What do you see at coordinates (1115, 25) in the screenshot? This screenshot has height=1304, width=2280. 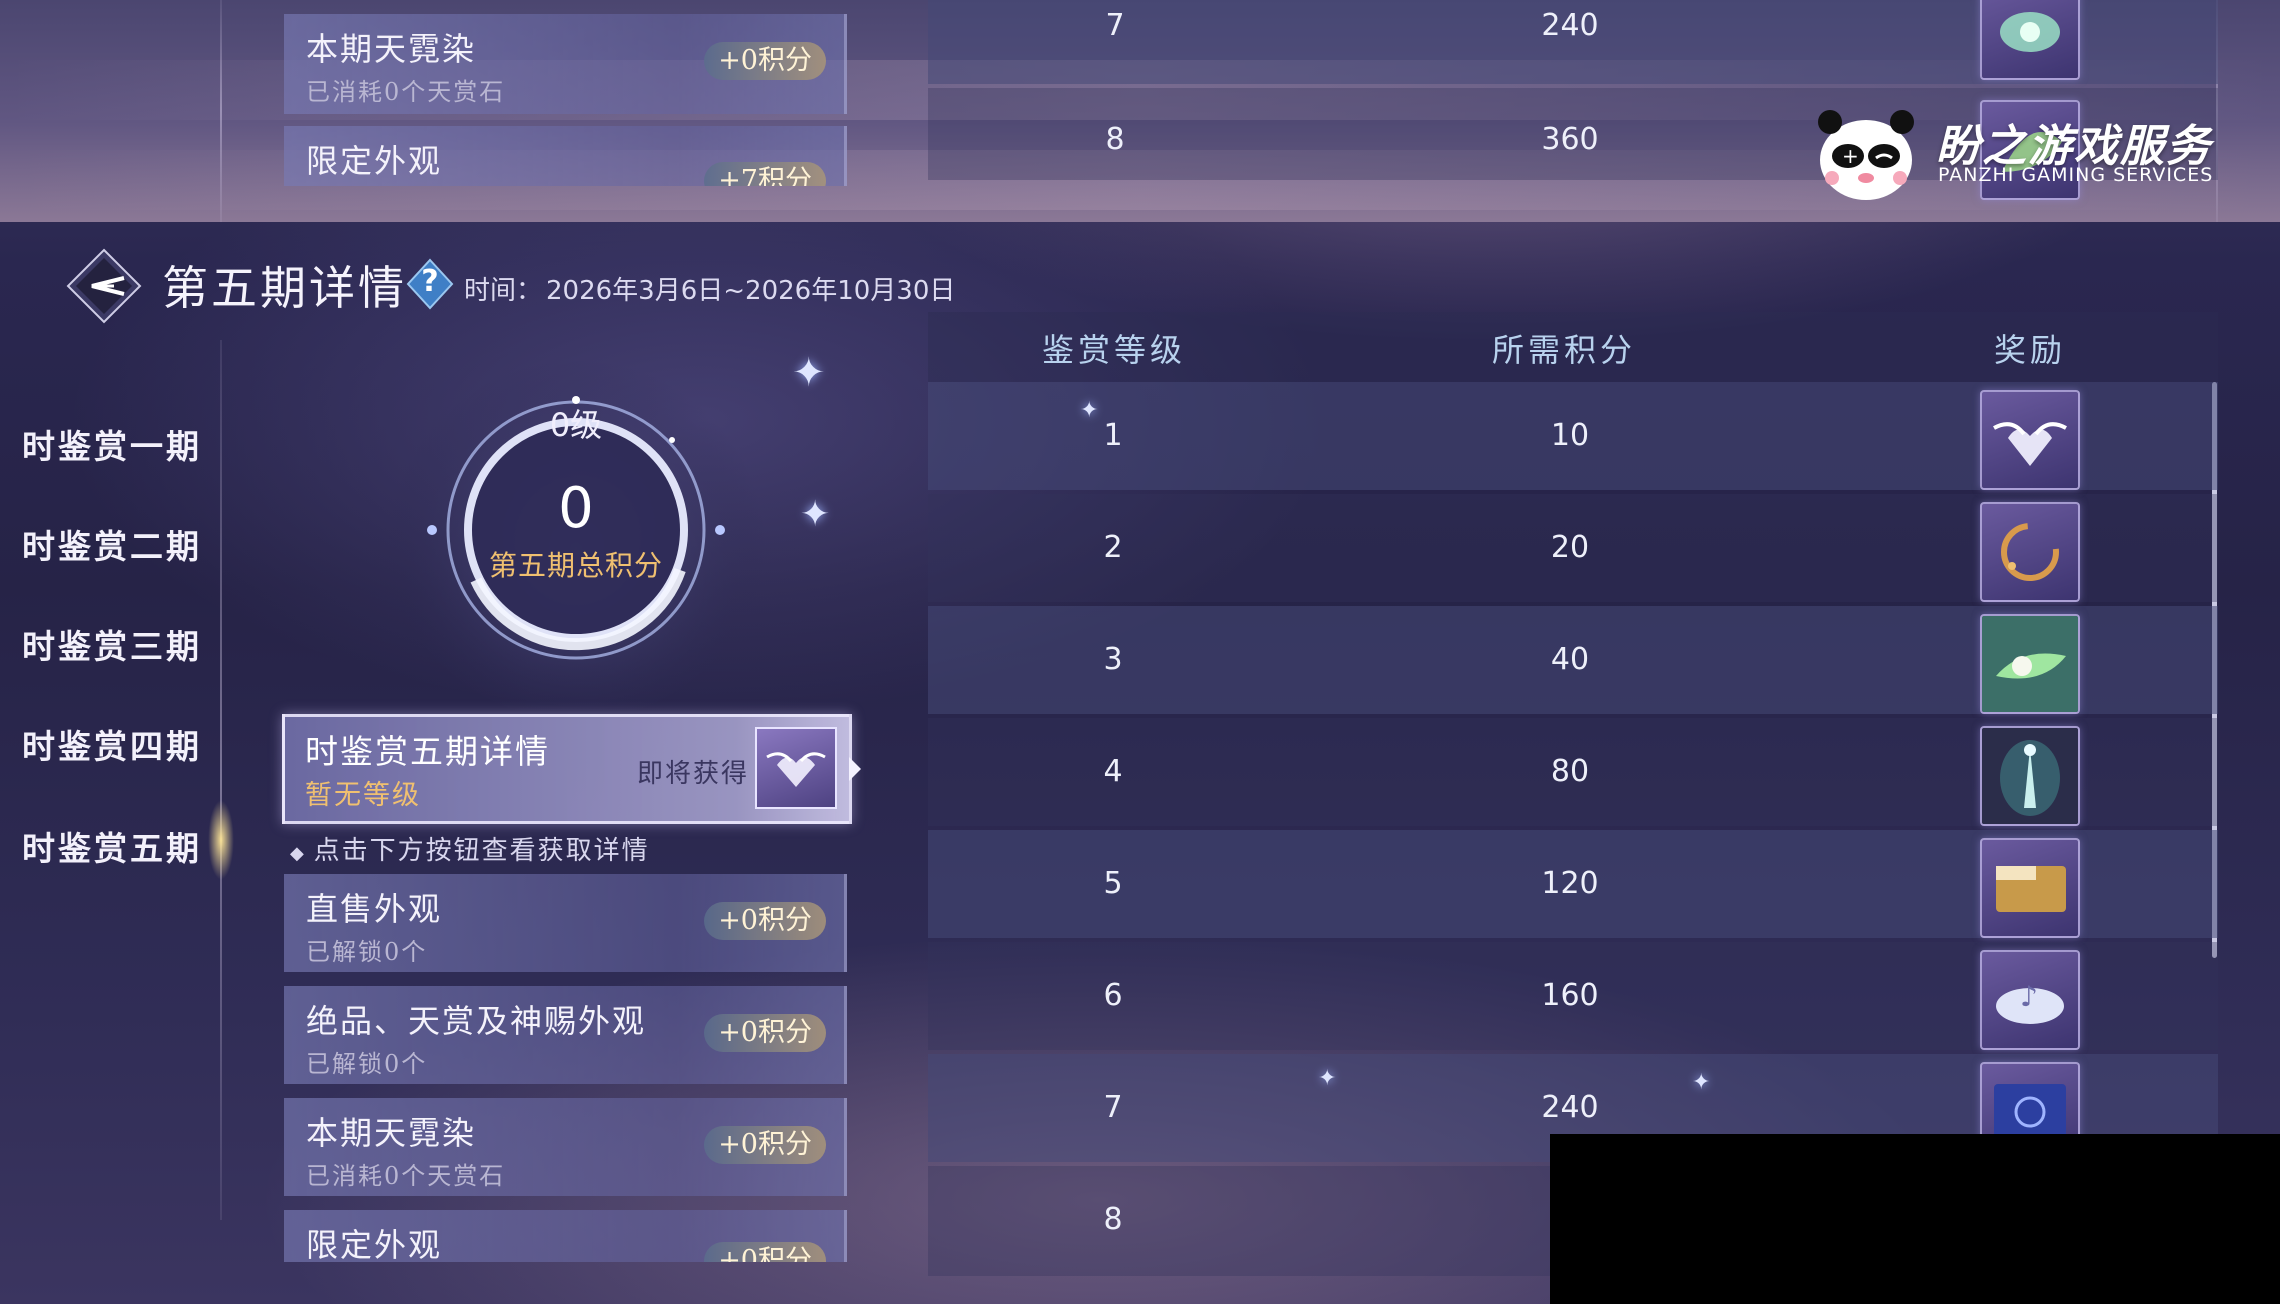 I see `preview-level: 7` at bounding box center [1115, 25].